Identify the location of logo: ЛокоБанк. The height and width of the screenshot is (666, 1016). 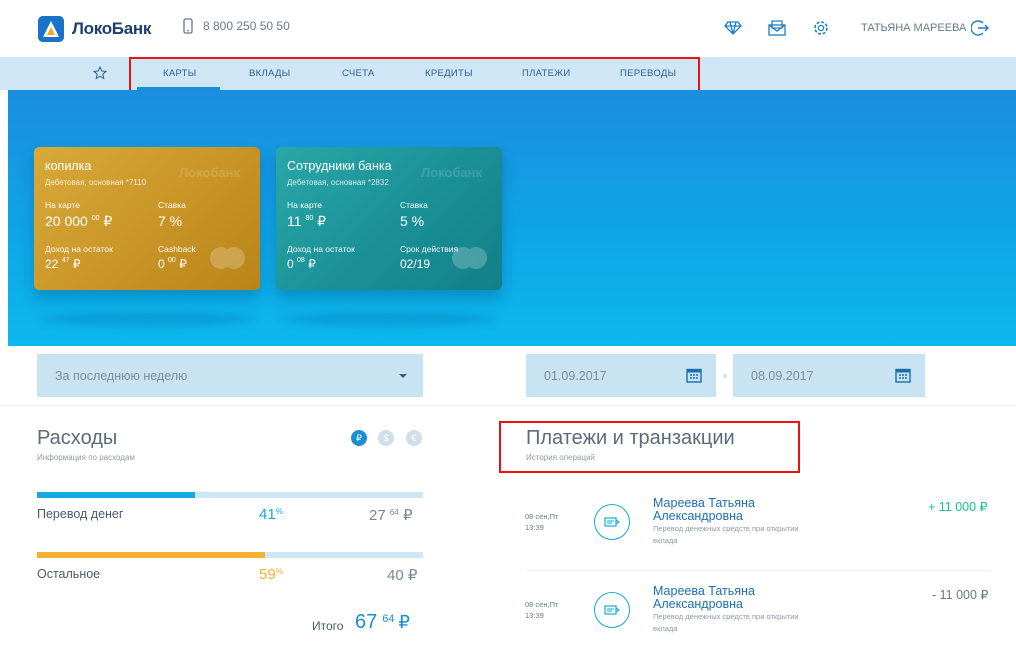
(94, 29).